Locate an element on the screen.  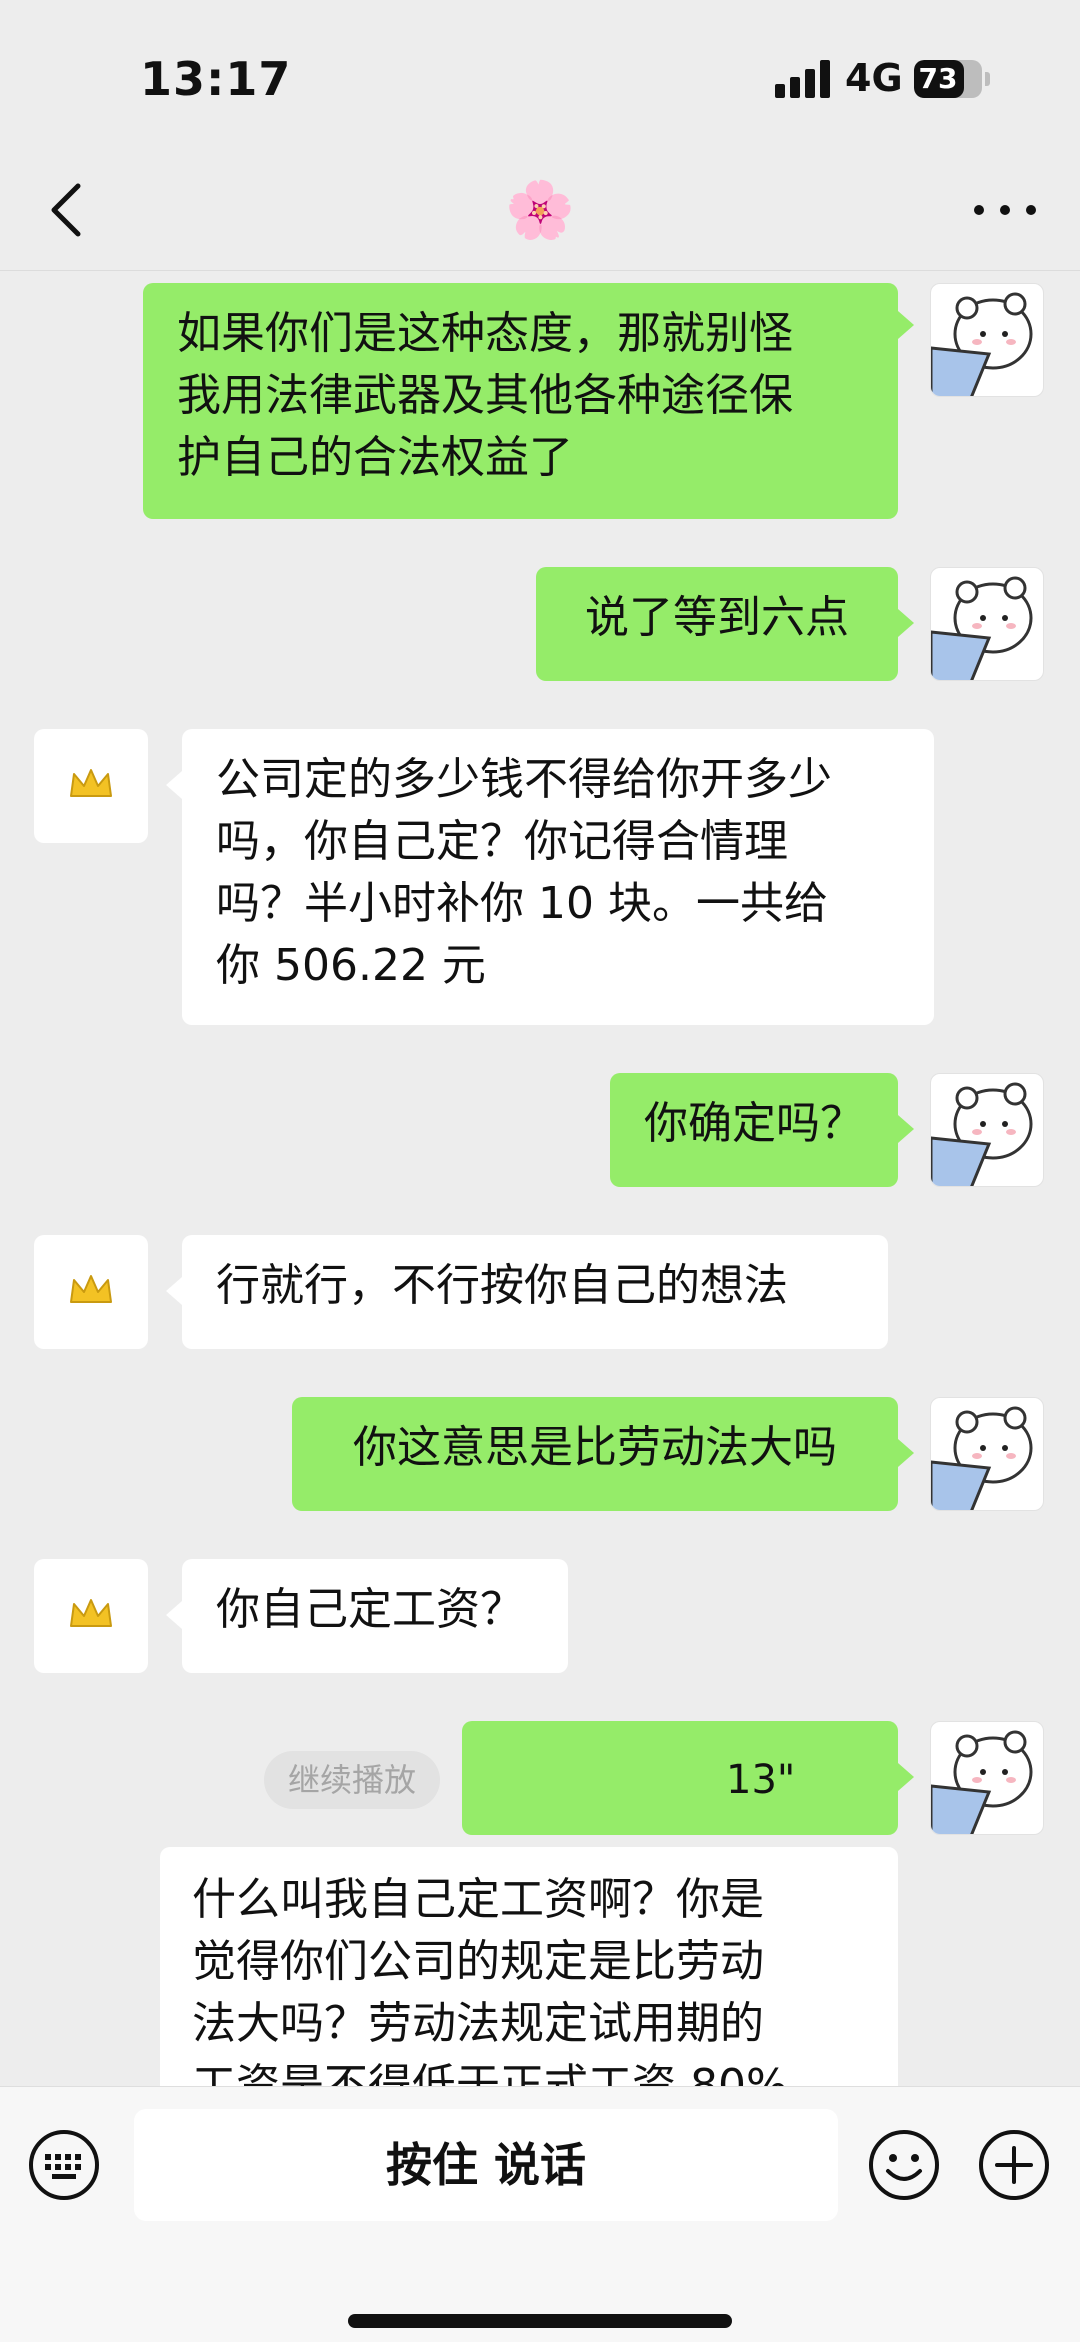
battery-tip is located at coordinates (987, 79).